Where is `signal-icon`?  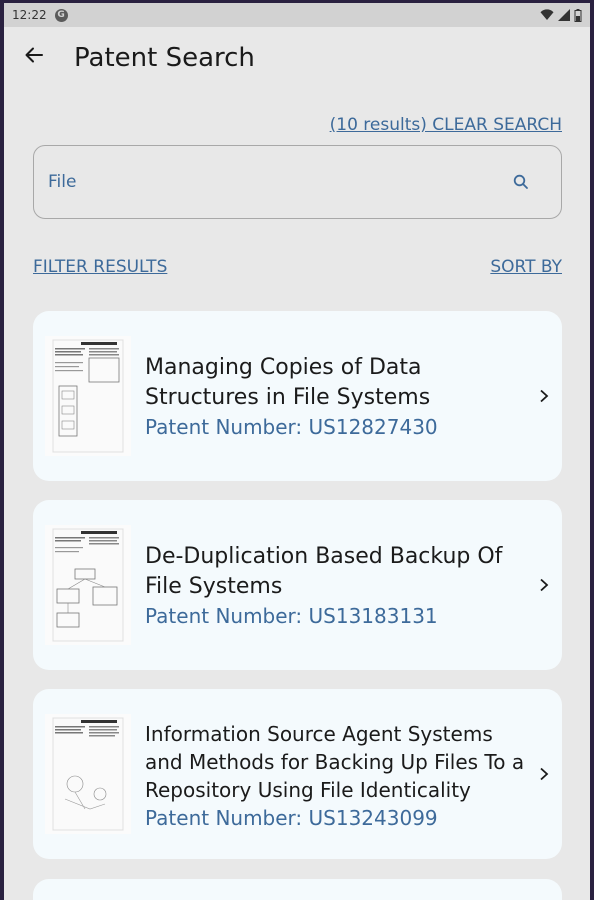
signal-icon is located at coordinates (564, 15).